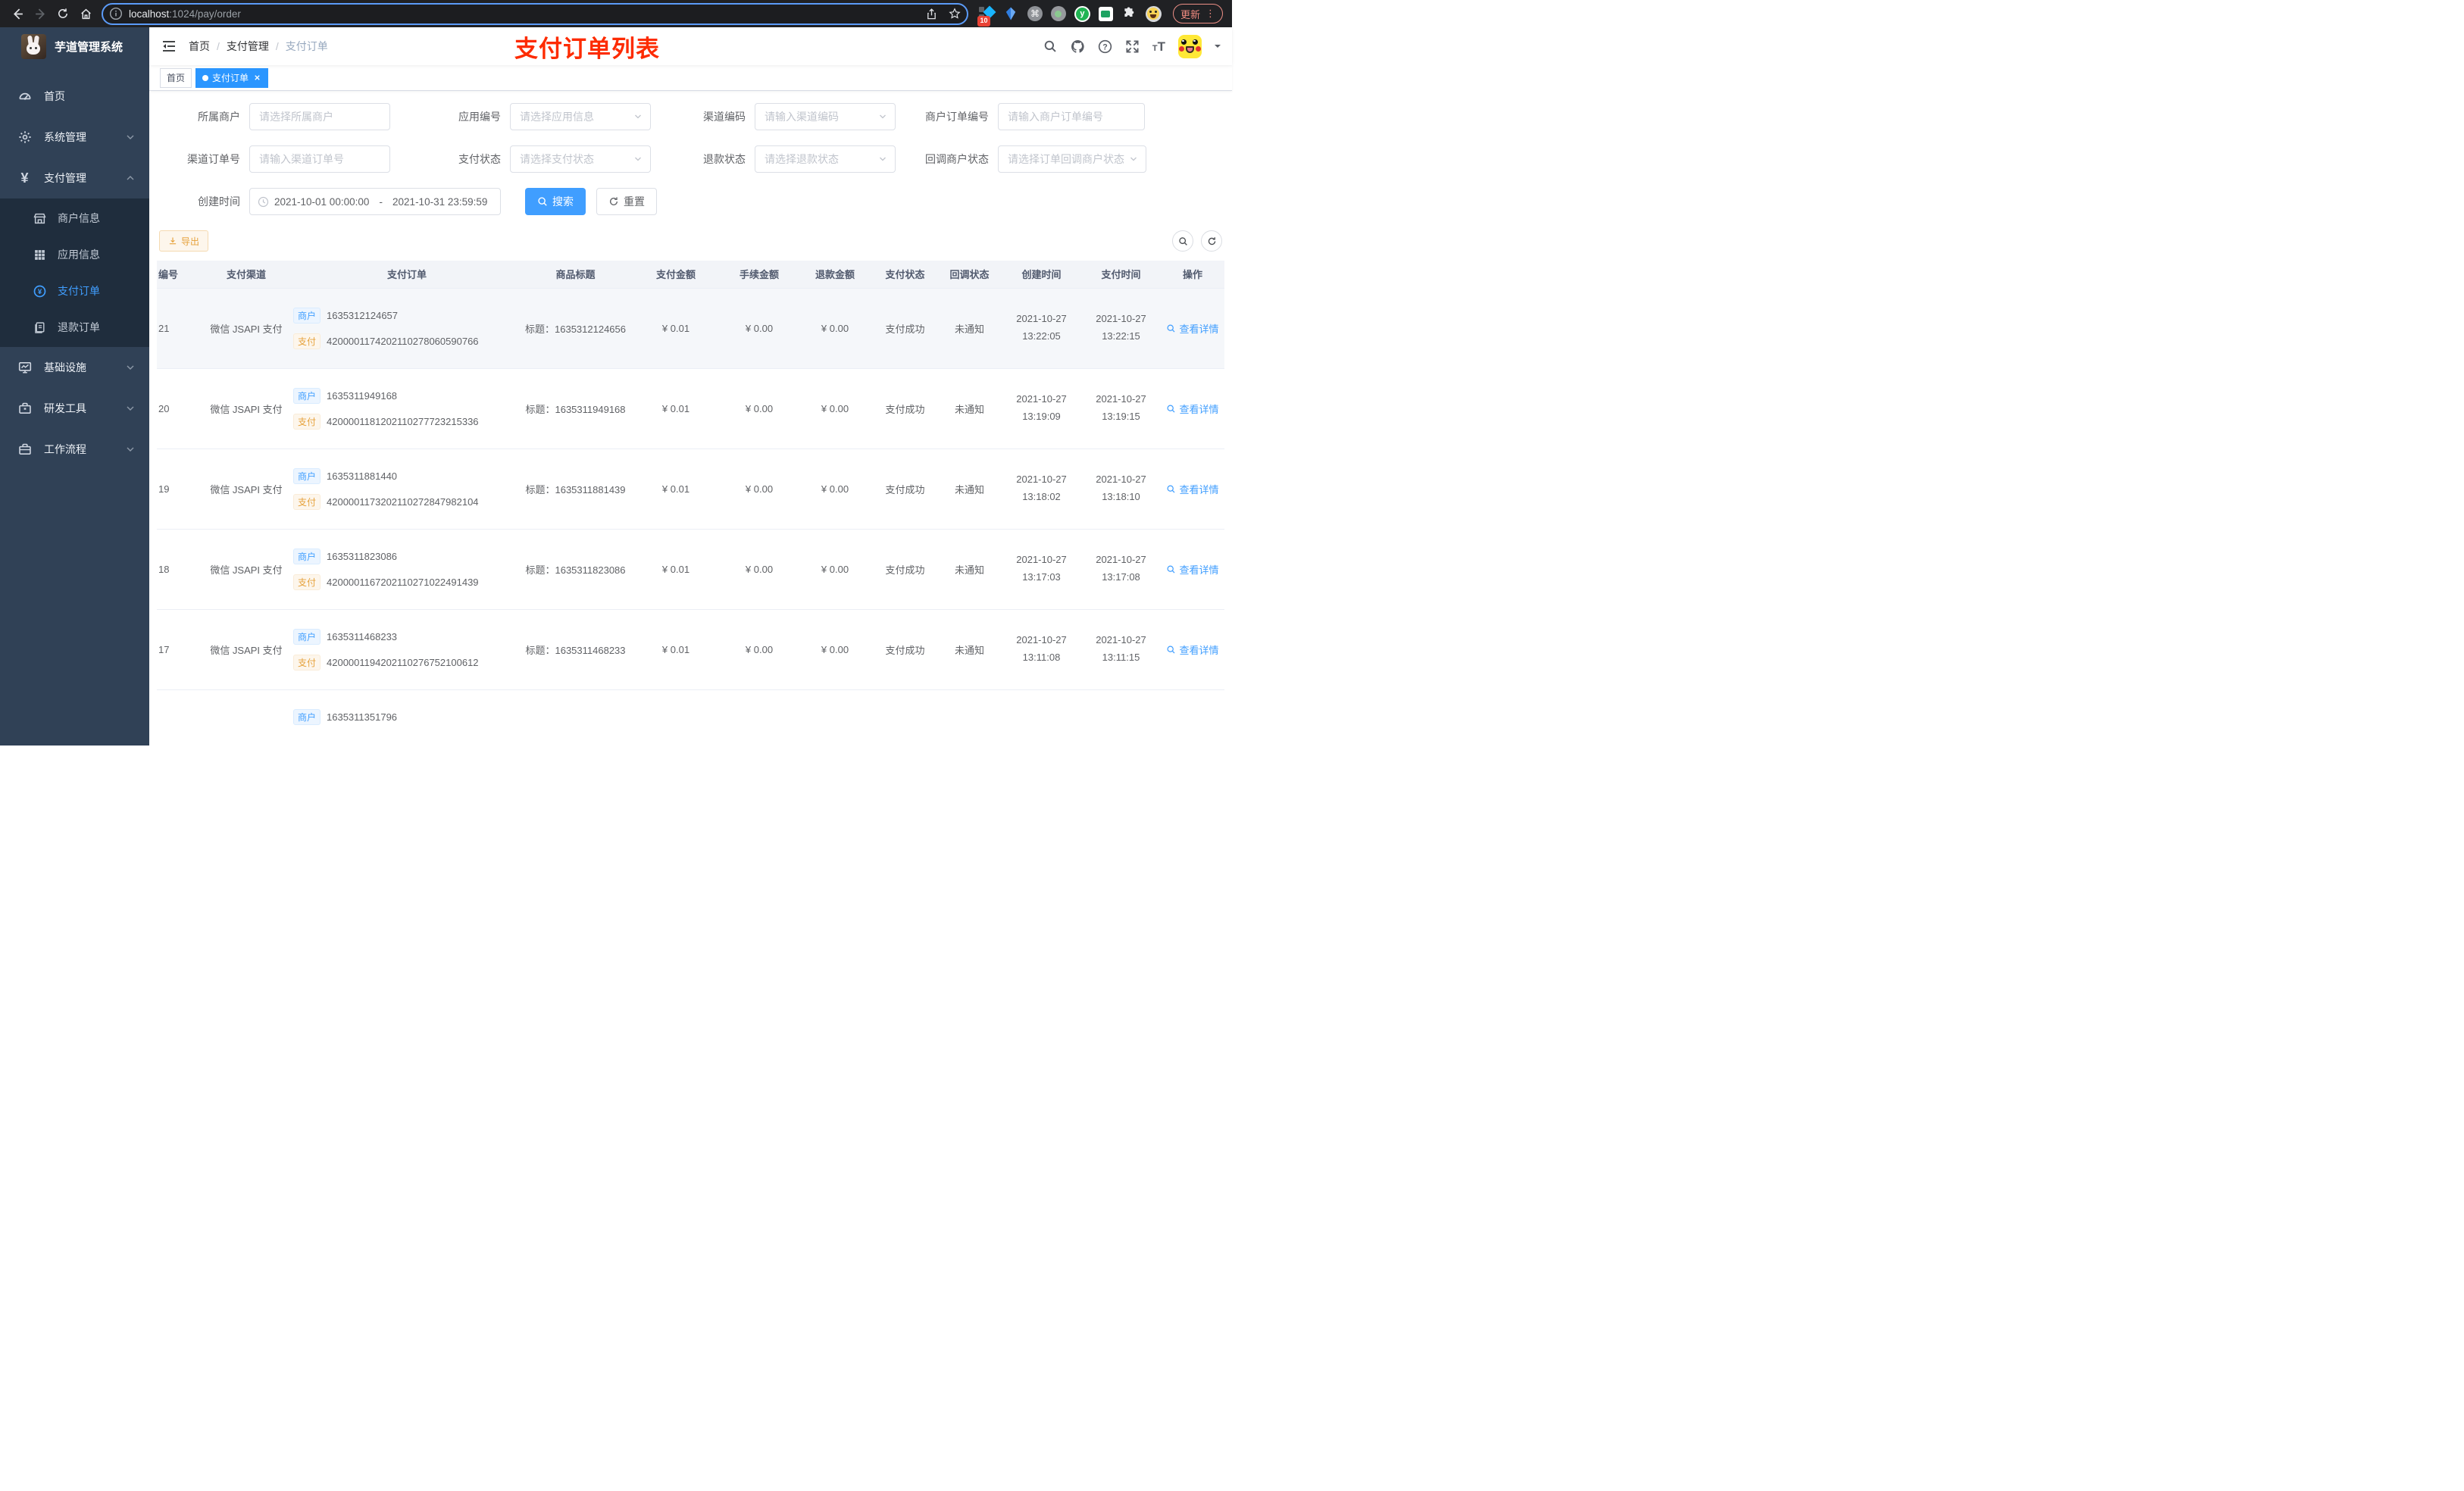 This screenshot has height=1491, width=2464. I want to click on home-icon, so click(85, 13).